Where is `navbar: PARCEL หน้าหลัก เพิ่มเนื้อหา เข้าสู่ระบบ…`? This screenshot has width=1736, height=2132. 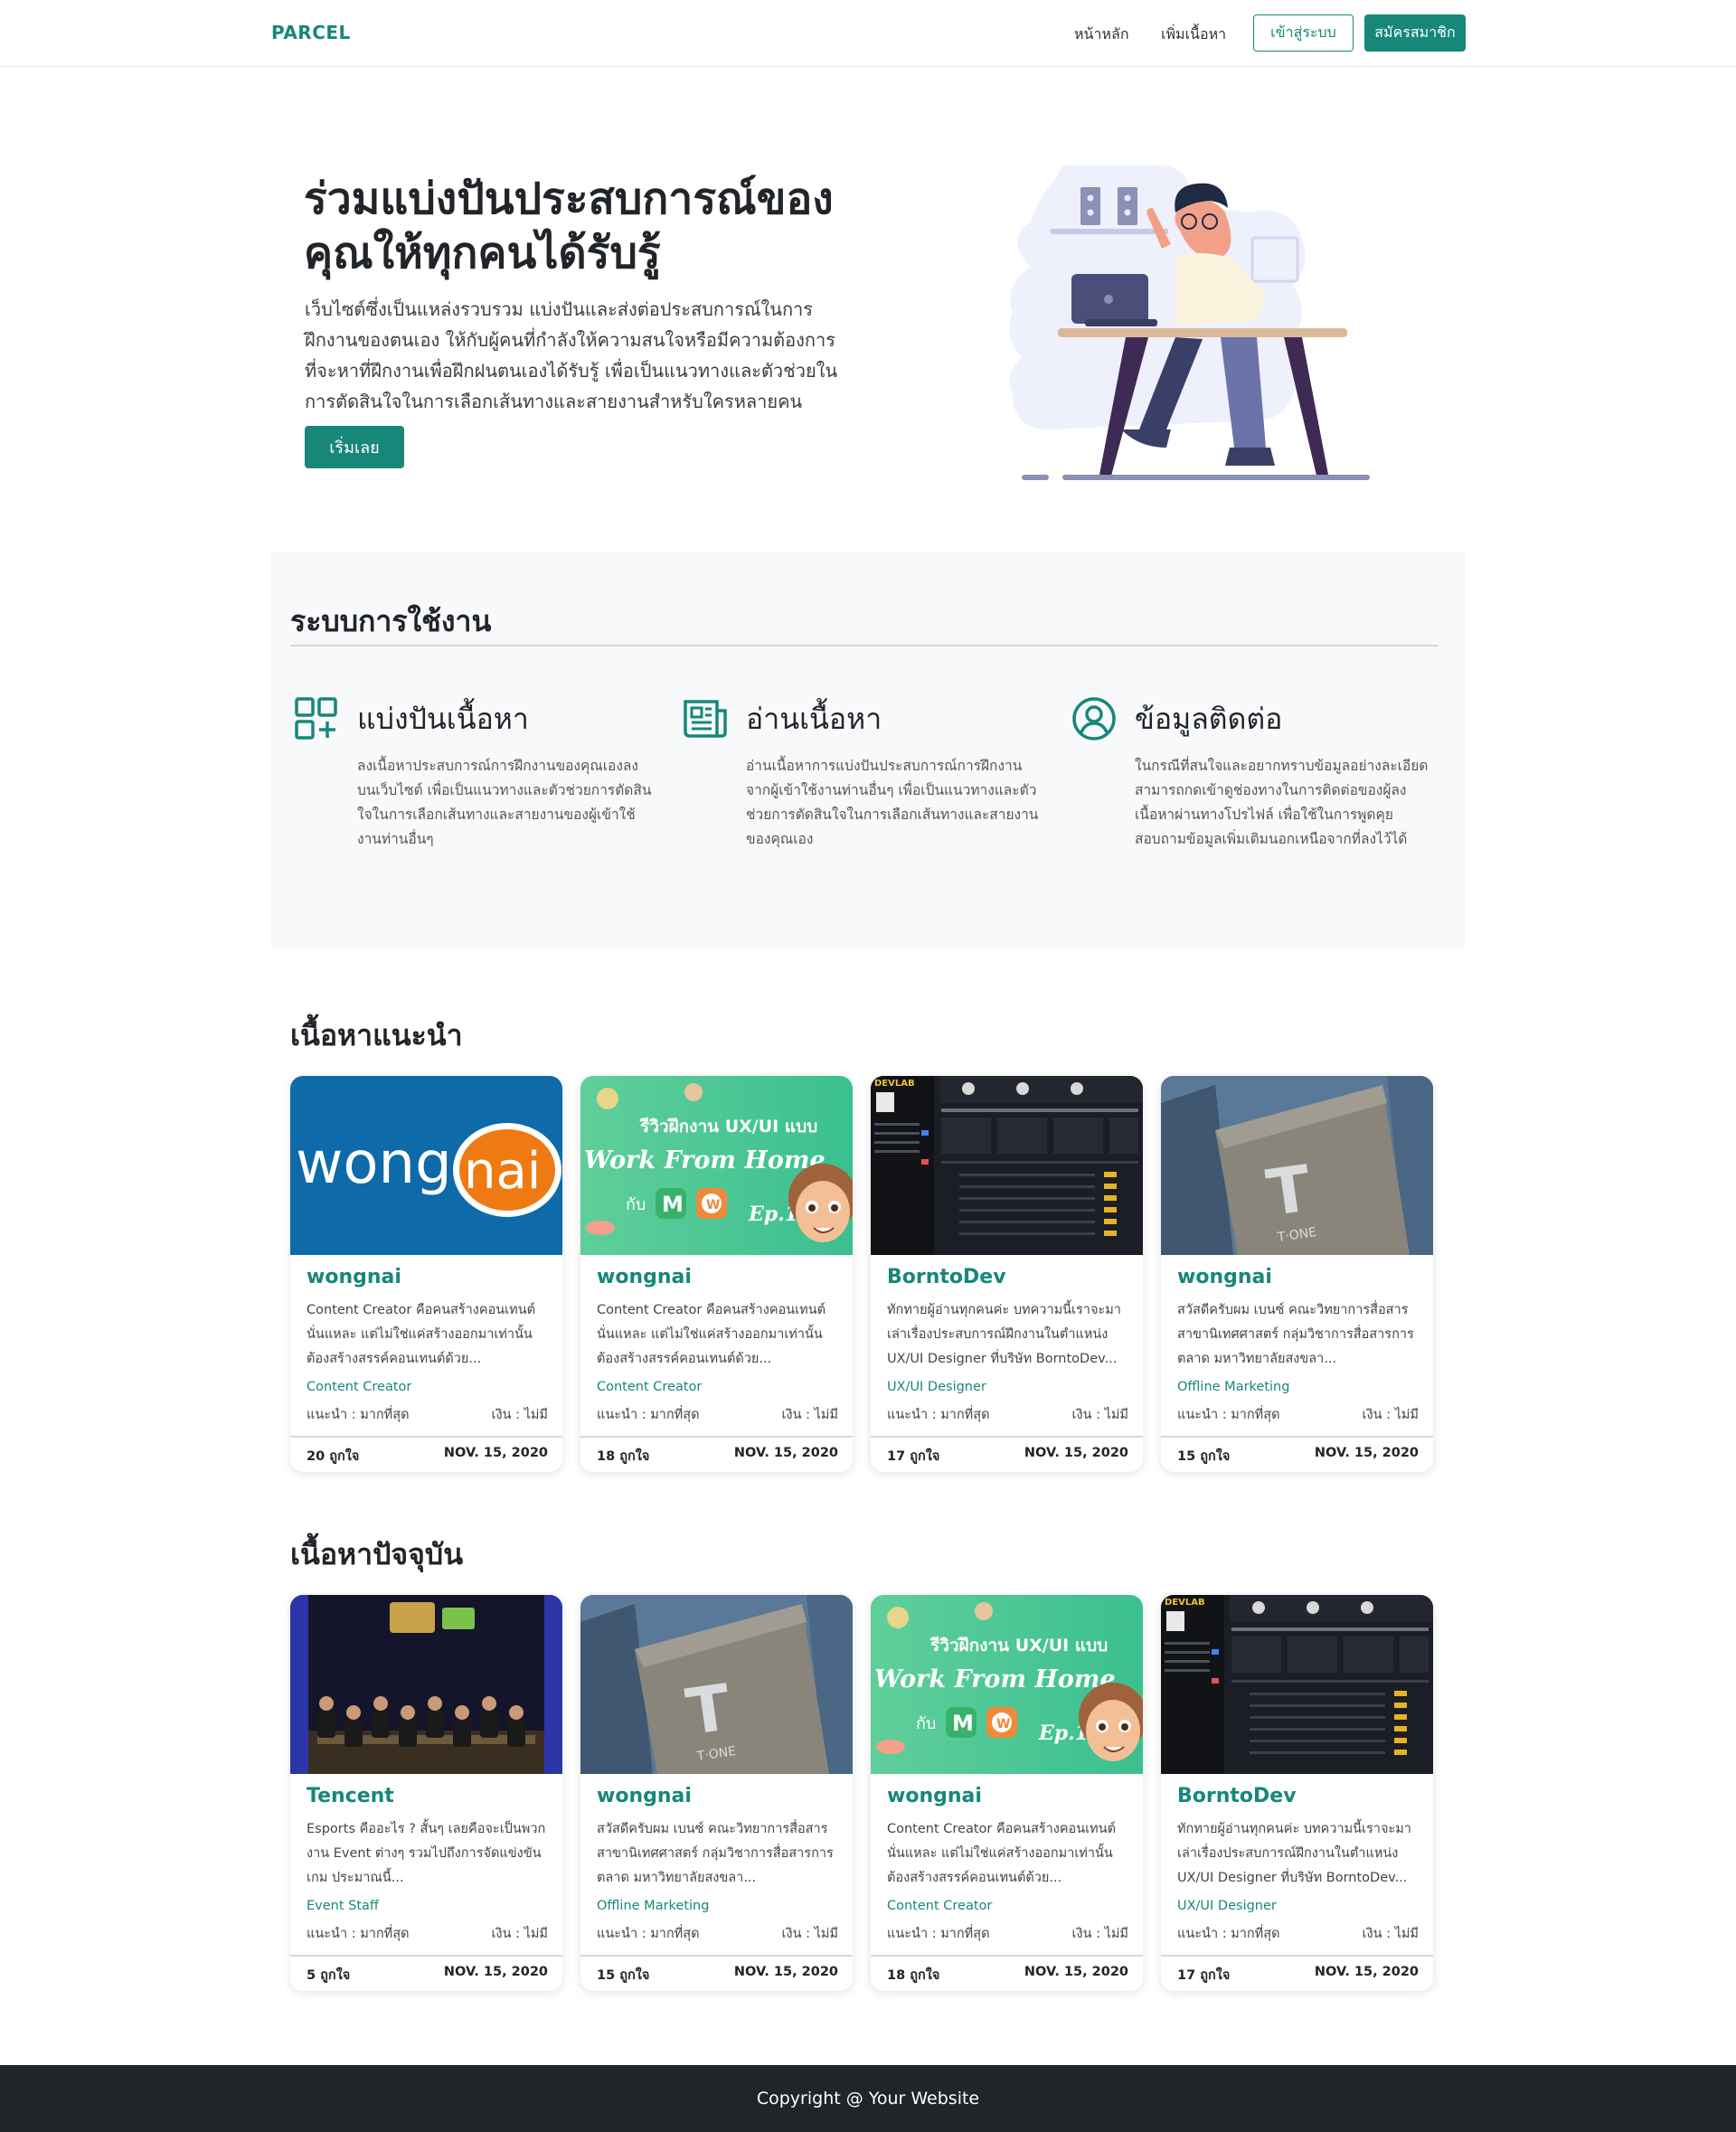
navbar: PARCEL หน้าหลัก เพิ่มเนื้อหา เข้าสู่ระบบ… is located at coordinates (868, 33).